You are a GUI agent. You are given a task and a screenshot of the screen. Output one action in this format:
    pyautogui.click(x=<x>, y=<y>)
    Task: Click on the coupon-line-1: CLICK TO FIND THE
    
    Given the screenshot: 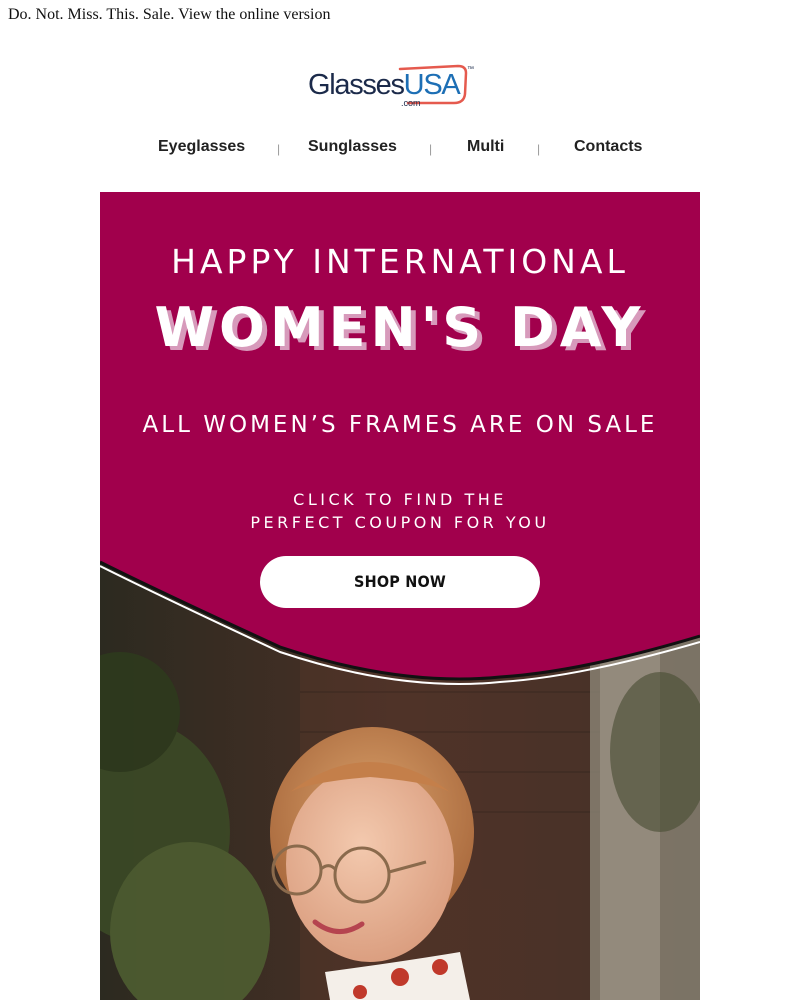 What is the action you would take?
    pyautogui.click(x=400, y=499)
    